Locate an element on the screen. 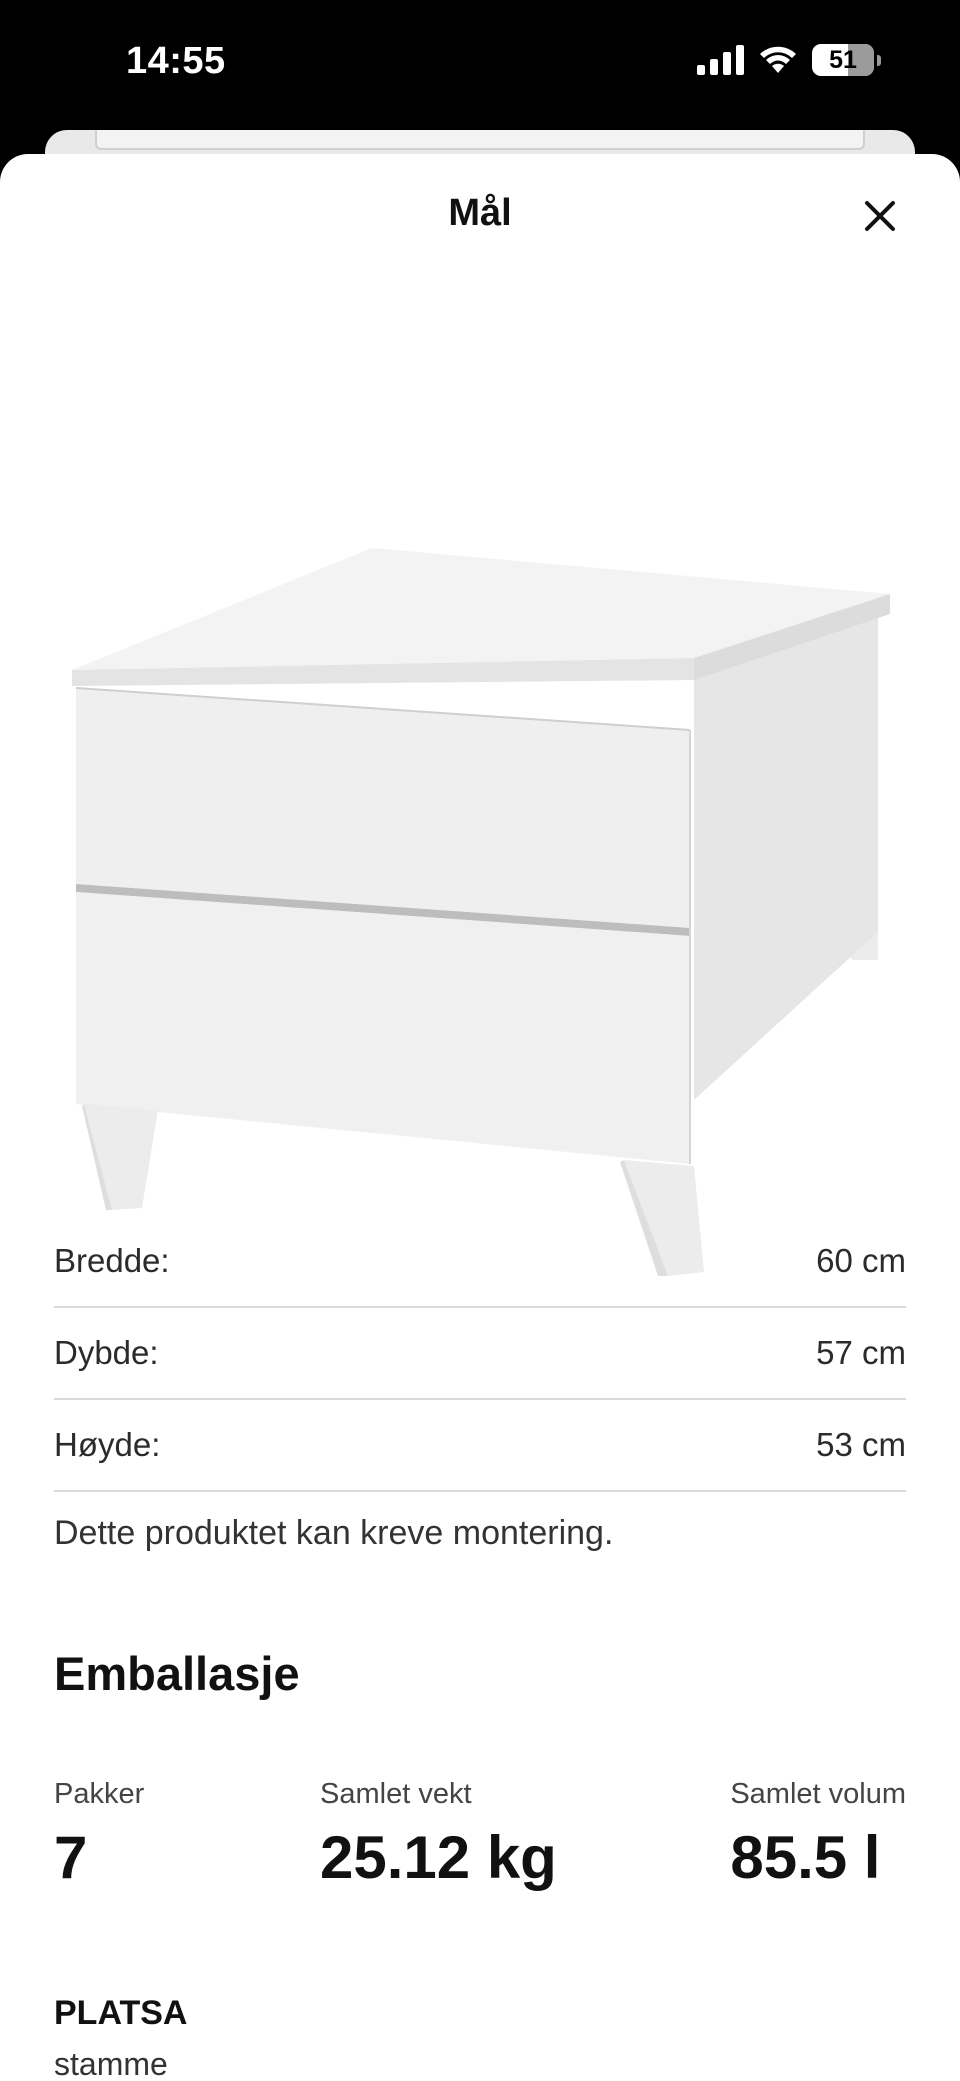 Image resolution: width=960 pixels, height=2081 pixels. battery-icon: 51 is located at coordinates (846, 60).